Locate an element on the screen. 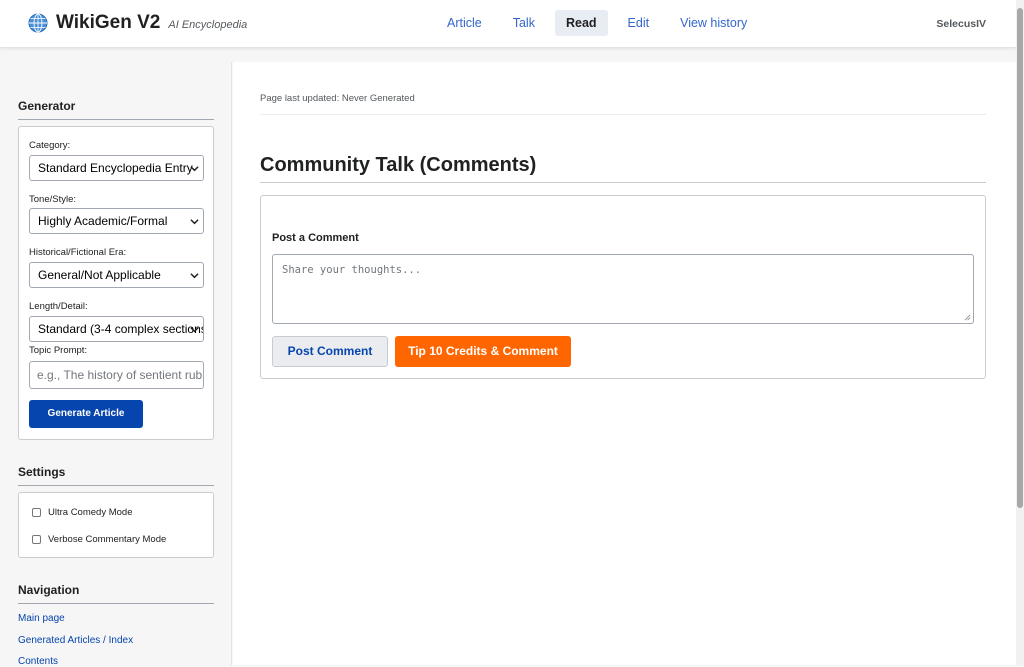 Image resolution: width=1024 pixels, height=667 pixels. nav-generated-articles: Generated Articles / Index is located at coordinates (75, 640).